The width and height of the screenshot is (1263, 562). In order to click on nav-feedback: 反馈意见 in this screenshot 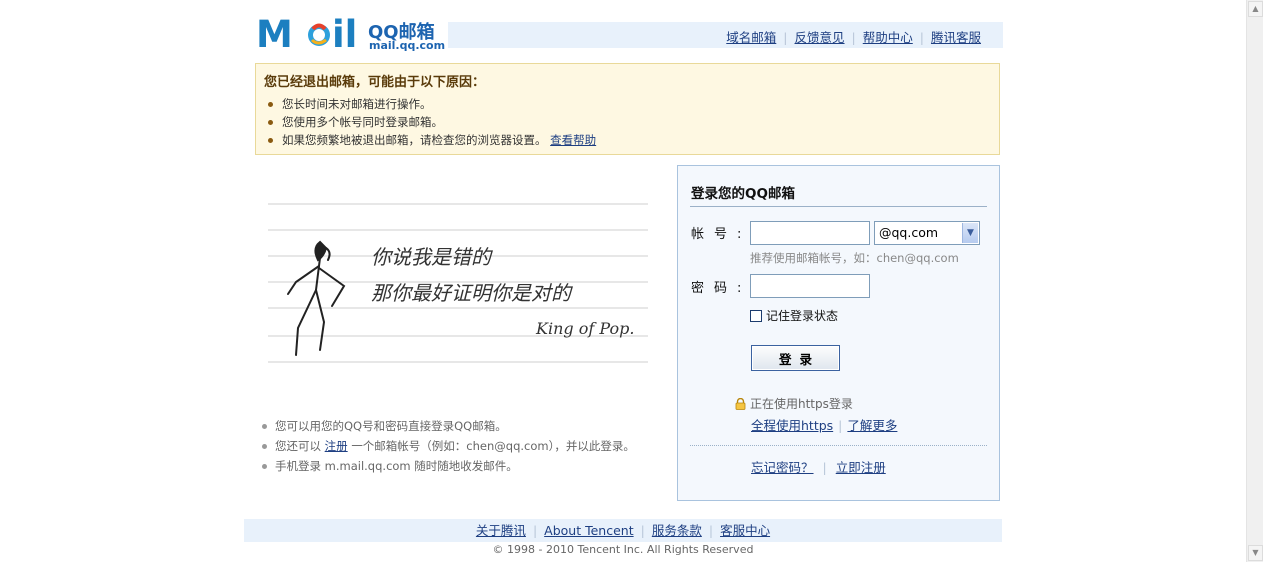, I will do `click(820, 37)`.